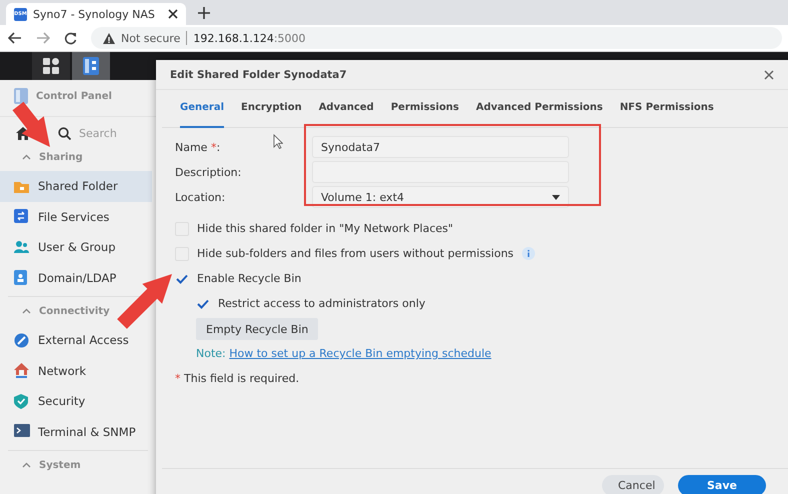  Describe the element at coordinates (61, 157) in the screenshot. I see `section-title: Sharing` at that location.